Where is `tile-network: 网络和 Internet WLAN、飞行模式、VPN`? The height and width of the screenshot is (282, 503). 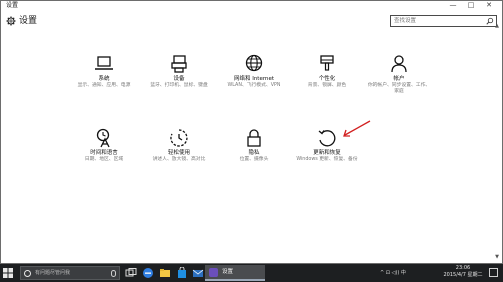
tile-network: 网络和 Internet WLAN、飞行模式、VPN is located at coordinates (254, 78).